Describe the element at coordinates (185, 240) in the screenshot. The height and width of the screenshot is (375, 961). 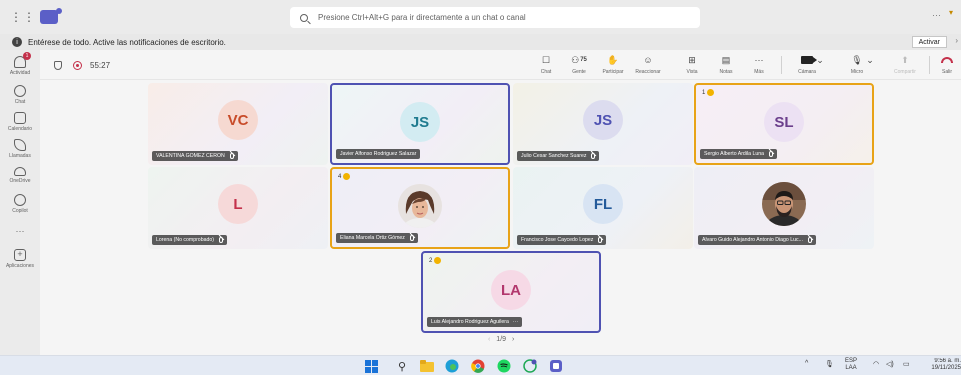
I see `participant-name: Lorena (No comprobado)` at that location.